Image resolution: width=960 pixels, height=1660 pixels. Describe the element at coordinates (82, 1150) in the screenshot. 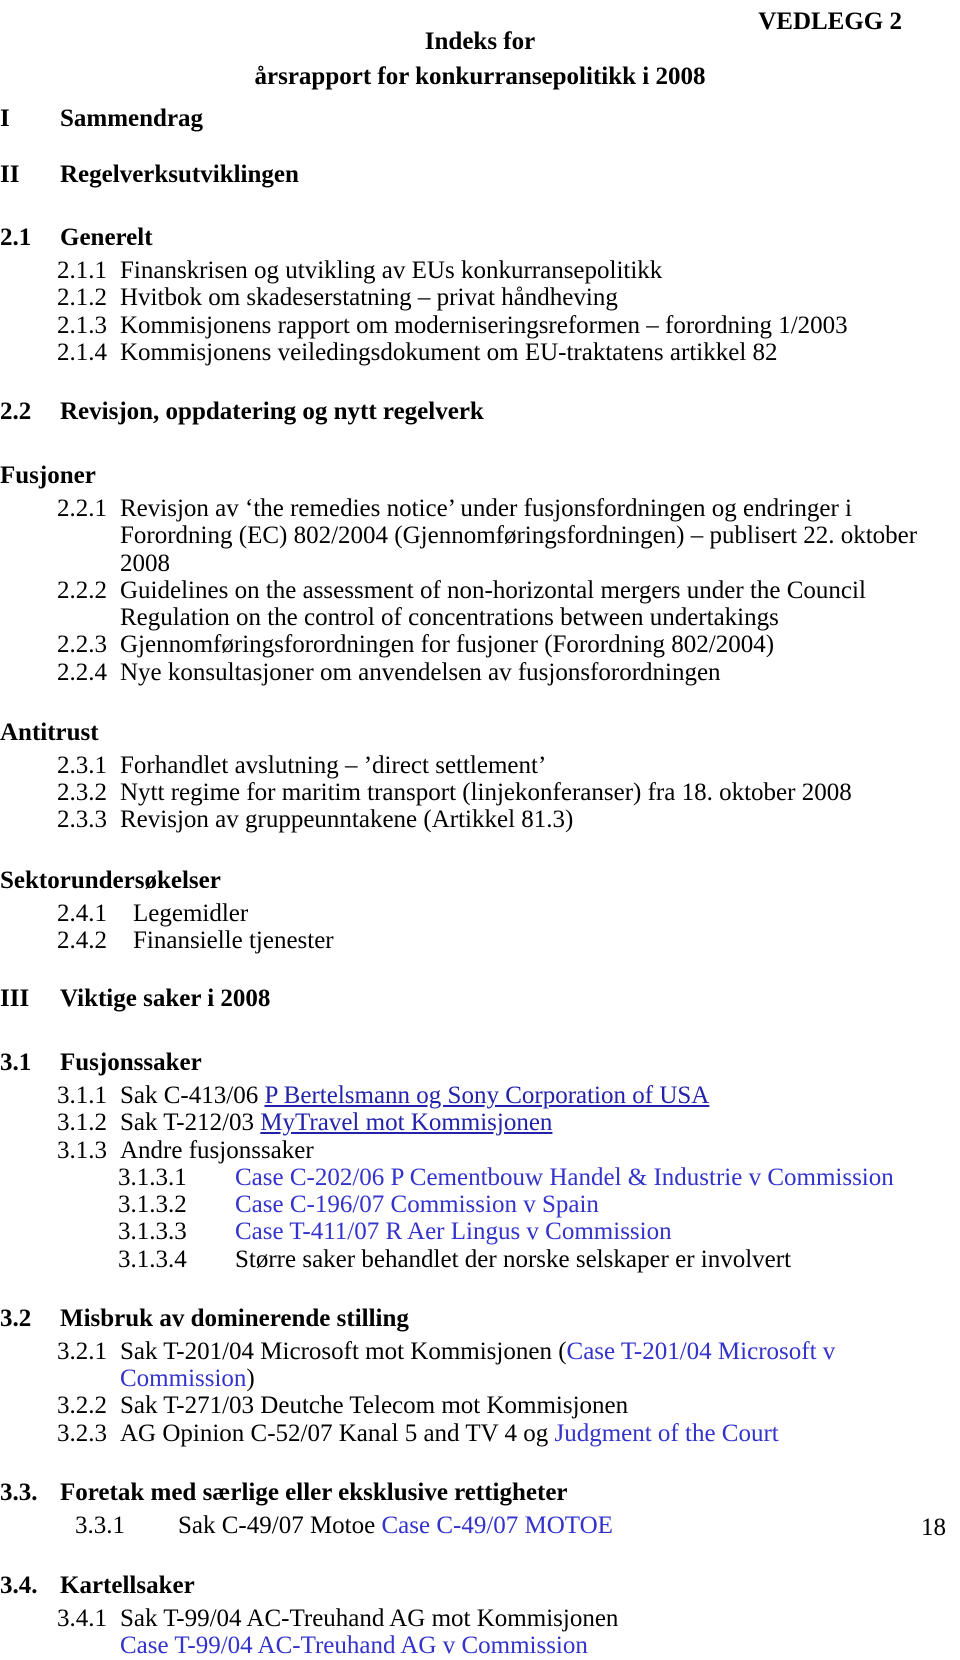

I see `entry-3-1-3-number: 3.1.3` at that location.